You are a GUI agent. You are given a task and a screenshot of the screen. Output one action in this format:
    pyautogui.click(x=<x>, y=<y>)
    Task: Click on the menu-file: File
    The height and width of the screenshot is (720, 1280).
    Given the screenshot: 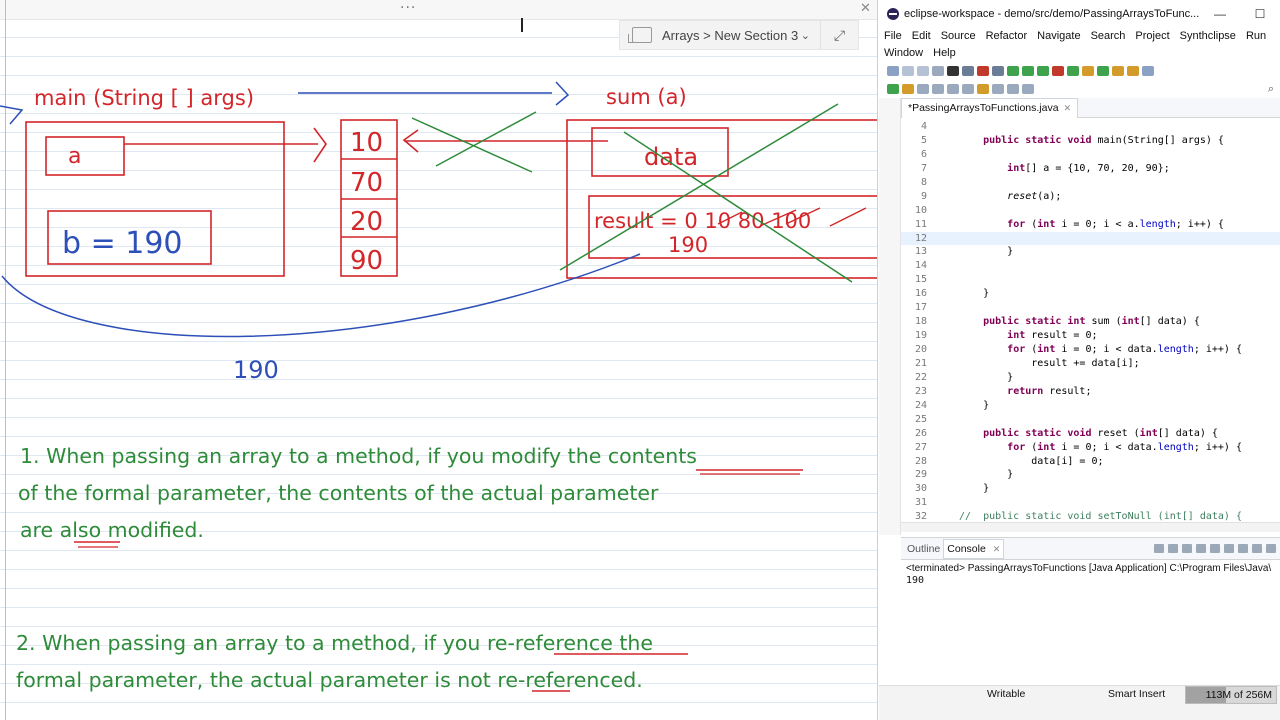 What is the action you would take?
    pyautogui.click(x=893, y=36)
    